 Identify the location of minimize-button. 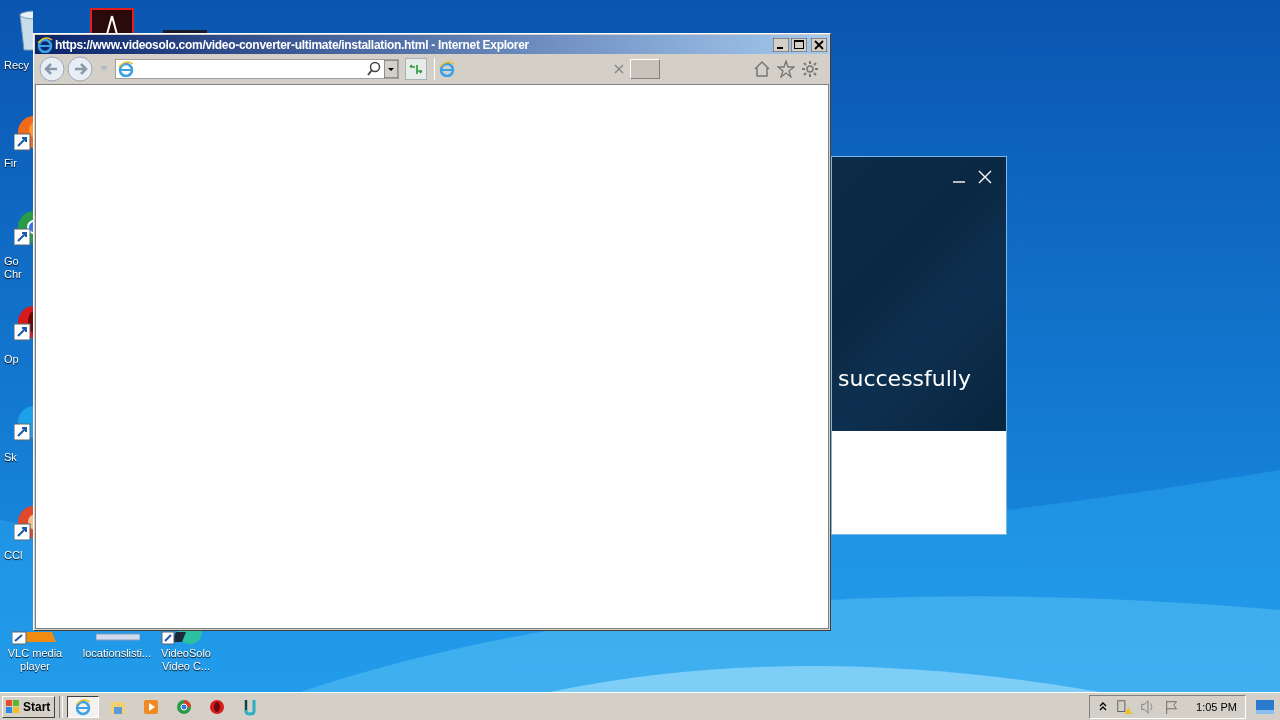
(781, 44).